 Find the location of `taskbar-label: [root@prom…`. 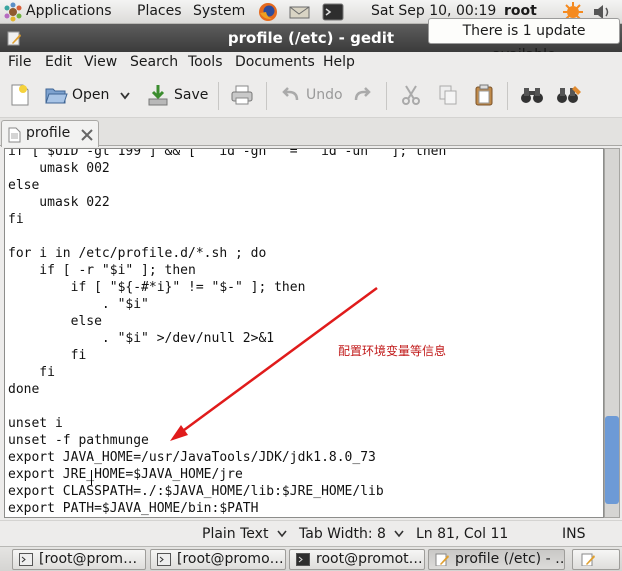

taskbar-label: [root@prom… is located at coordinates (88, 559).